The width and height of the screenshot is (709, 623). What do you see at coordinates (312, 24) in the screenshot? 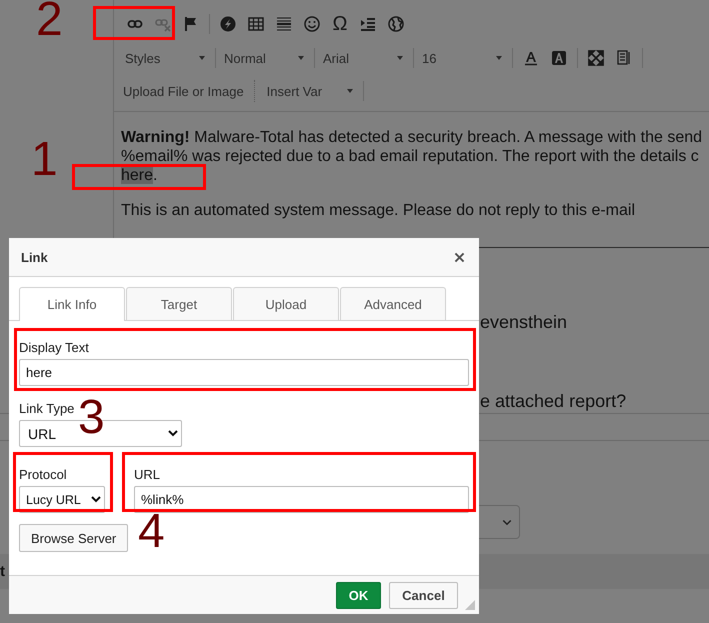
I see `smiley-icon` at bounding box center [312, 24].